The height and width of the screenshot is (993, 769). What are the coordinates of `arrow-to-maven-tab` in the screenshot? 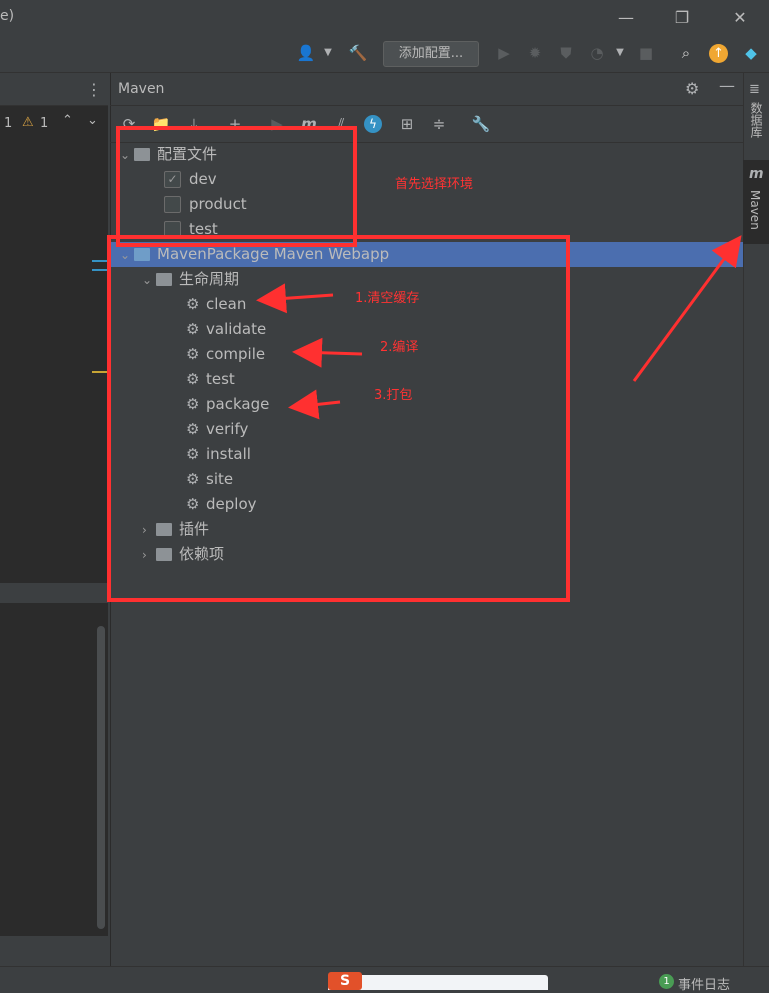 It's located at (687, 308).